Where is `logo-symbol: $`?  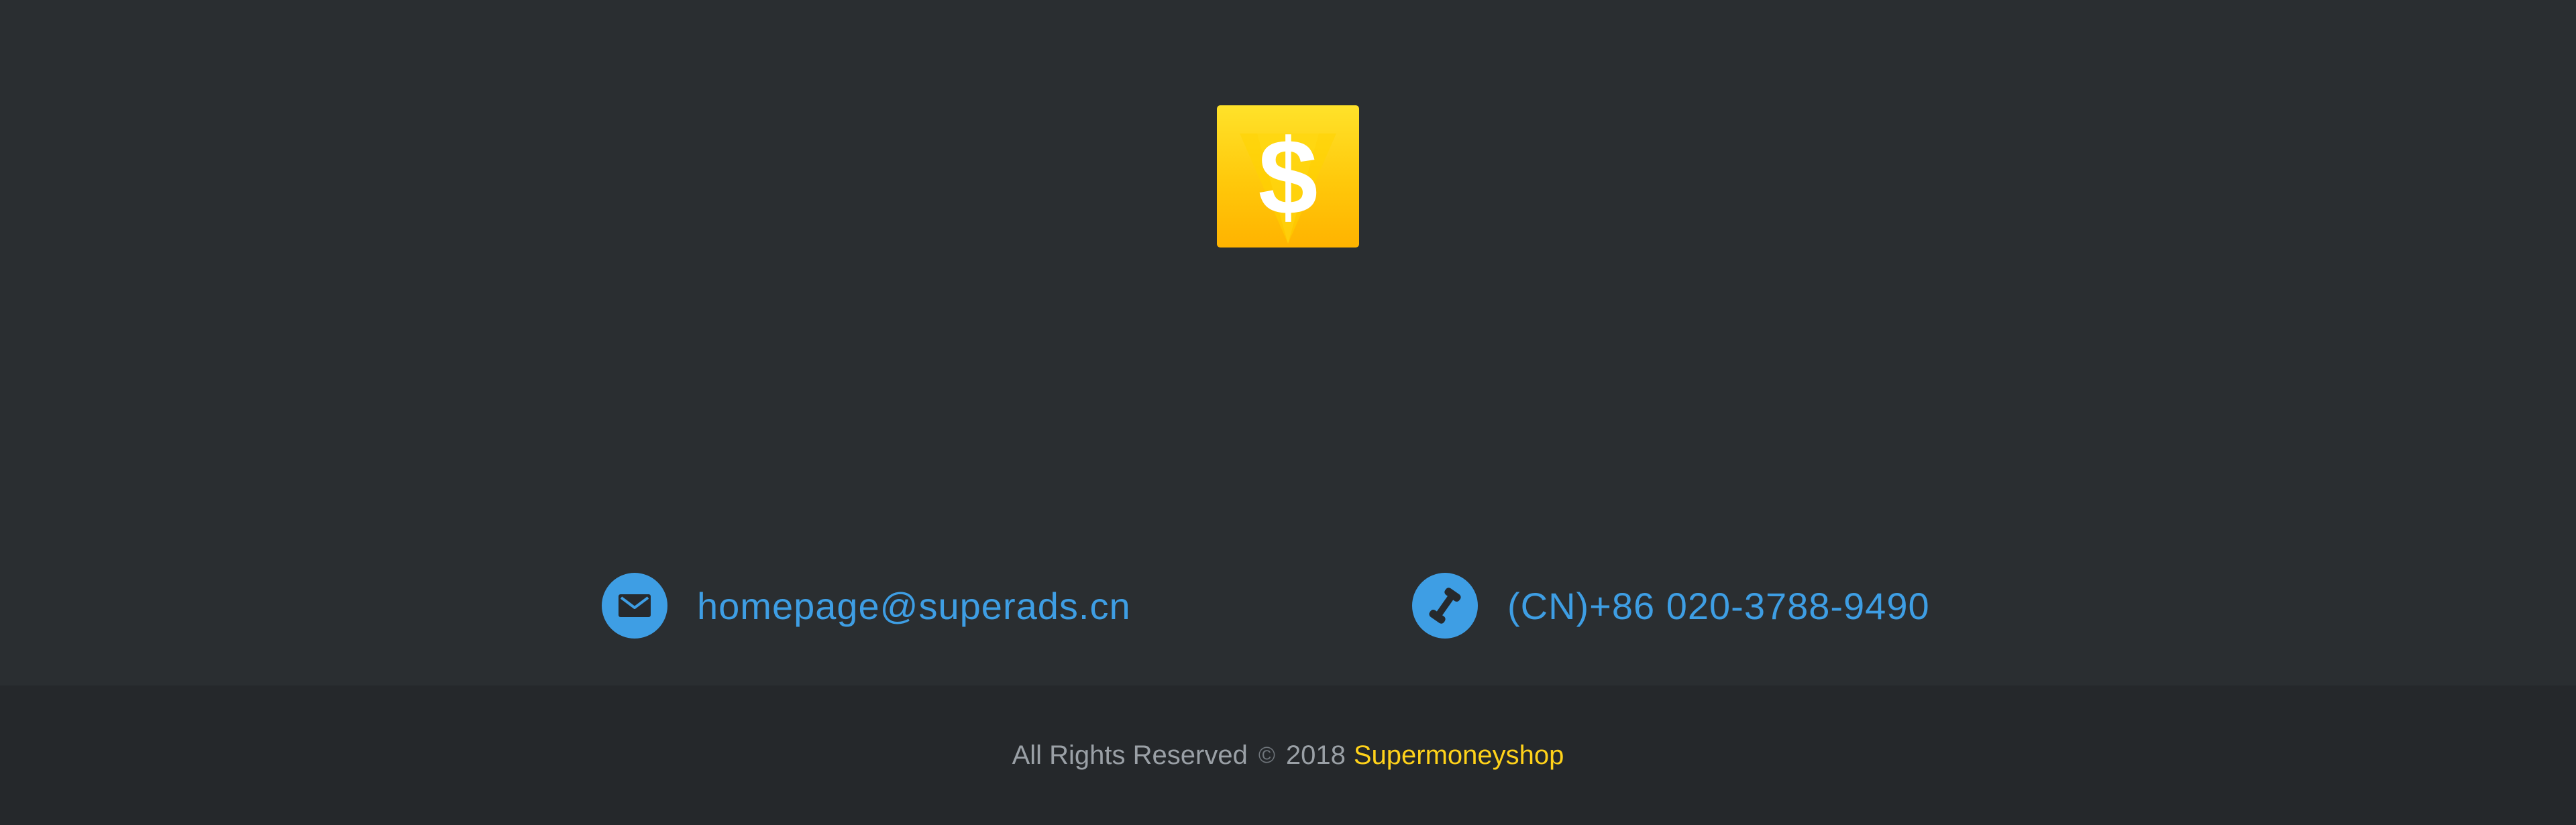 logo-symbol: $ is located at coordinates (1288, 177).